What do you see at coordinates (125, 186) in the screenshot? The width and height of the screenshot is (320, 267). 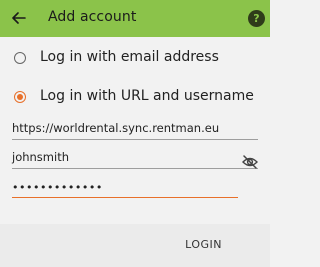 I see `password-field: •••••••••••••` at bounding box center [125, 186].